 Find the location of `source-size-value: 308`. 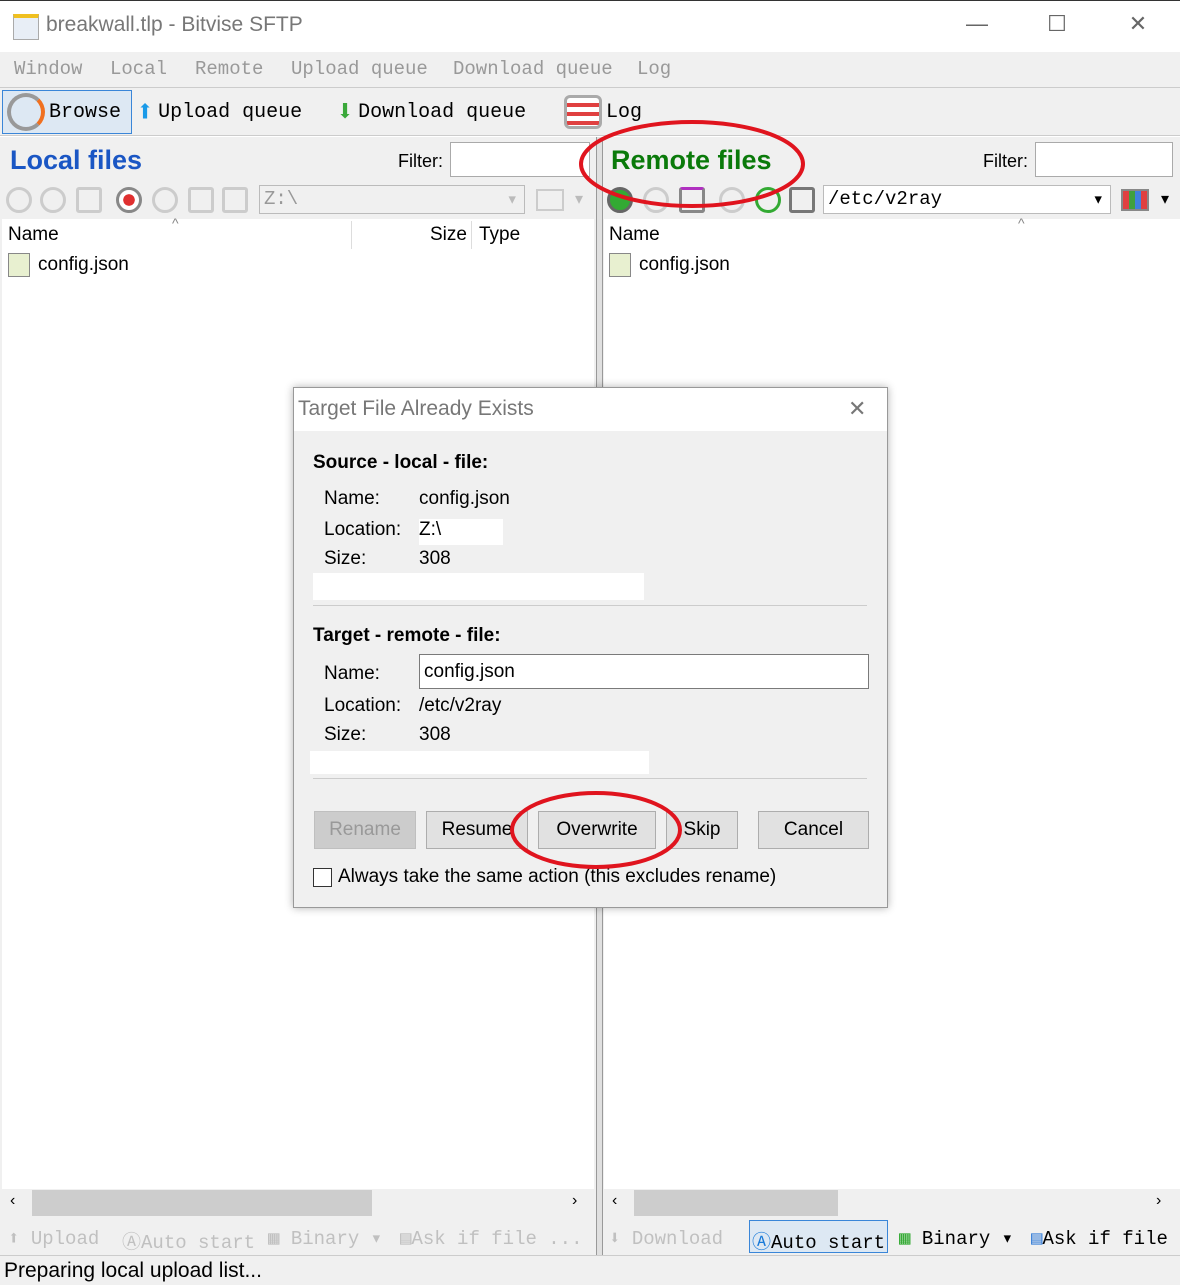

source-size-value: 308 is located at coordinates (435, 558).